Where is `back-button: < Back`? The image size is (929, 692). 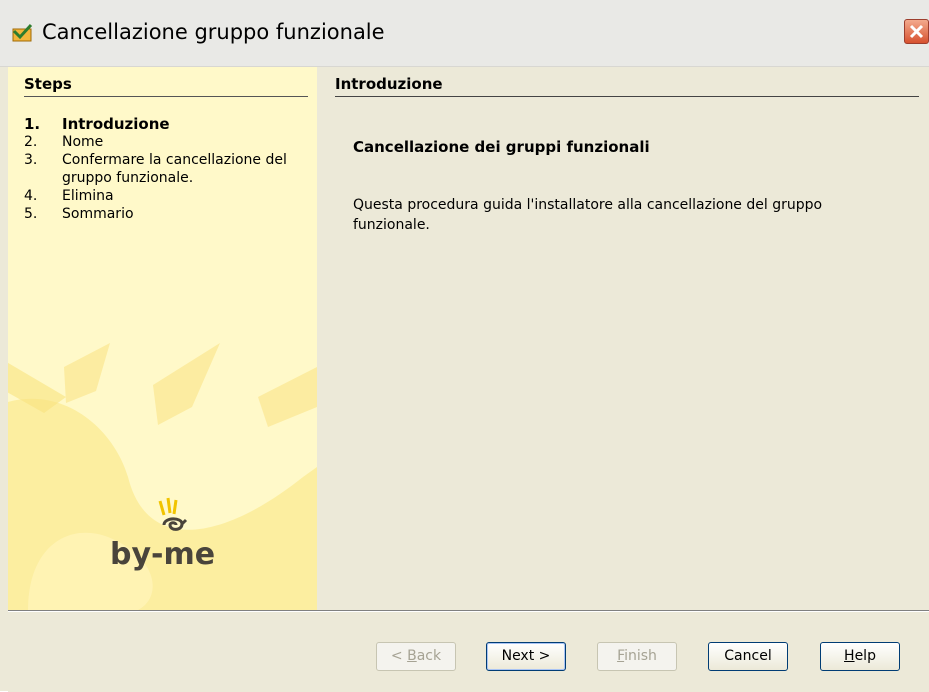 back-button: < Back is located at coordinates (416, 656).